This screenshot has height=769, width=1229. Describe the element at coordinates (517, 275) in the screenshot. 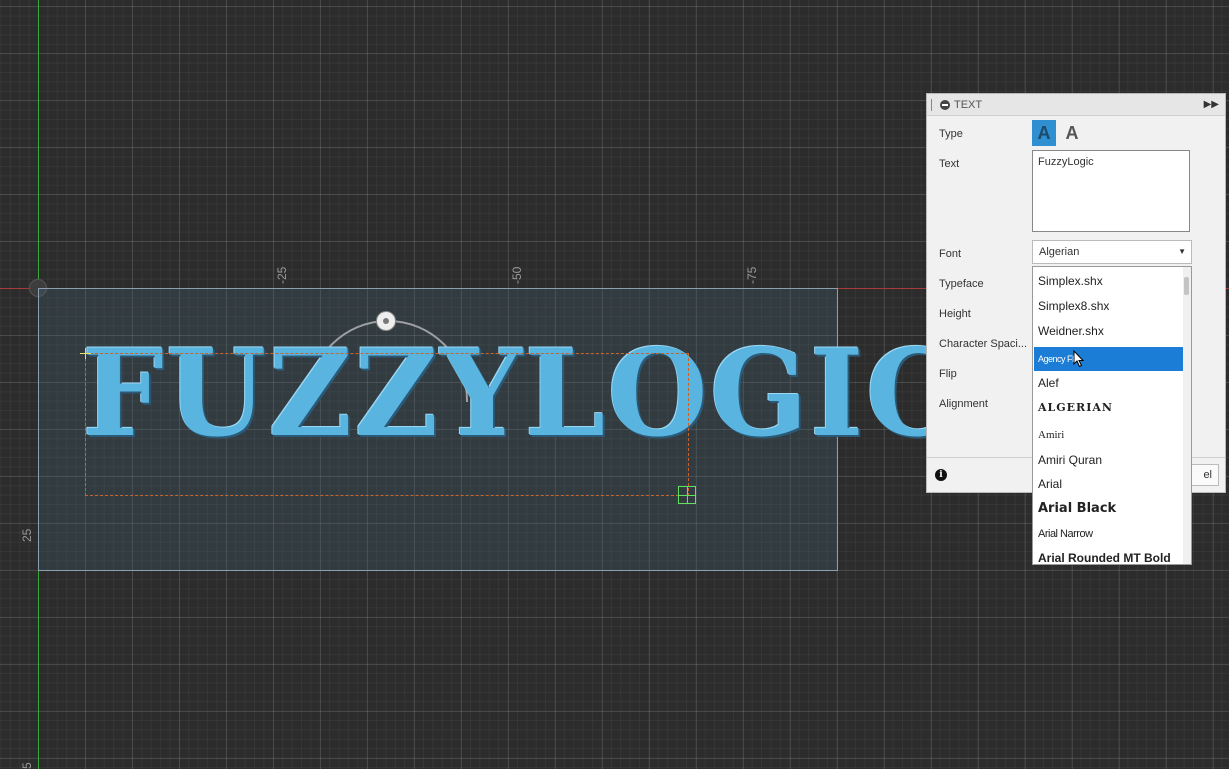

I see `ruler-label: -50` at that location.